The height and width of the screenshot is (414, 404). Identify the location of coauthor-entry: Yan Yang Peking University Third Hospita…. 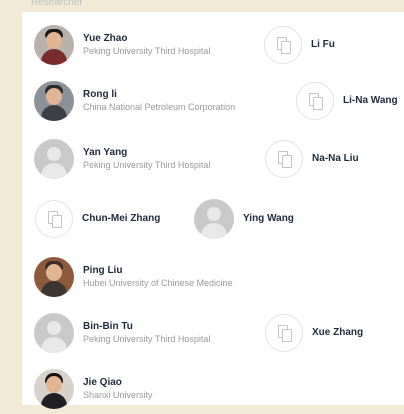
(122, 159).